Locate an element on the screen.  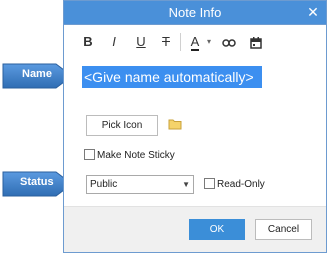
name-callout-label: Name is located at coordinates (37, 74).